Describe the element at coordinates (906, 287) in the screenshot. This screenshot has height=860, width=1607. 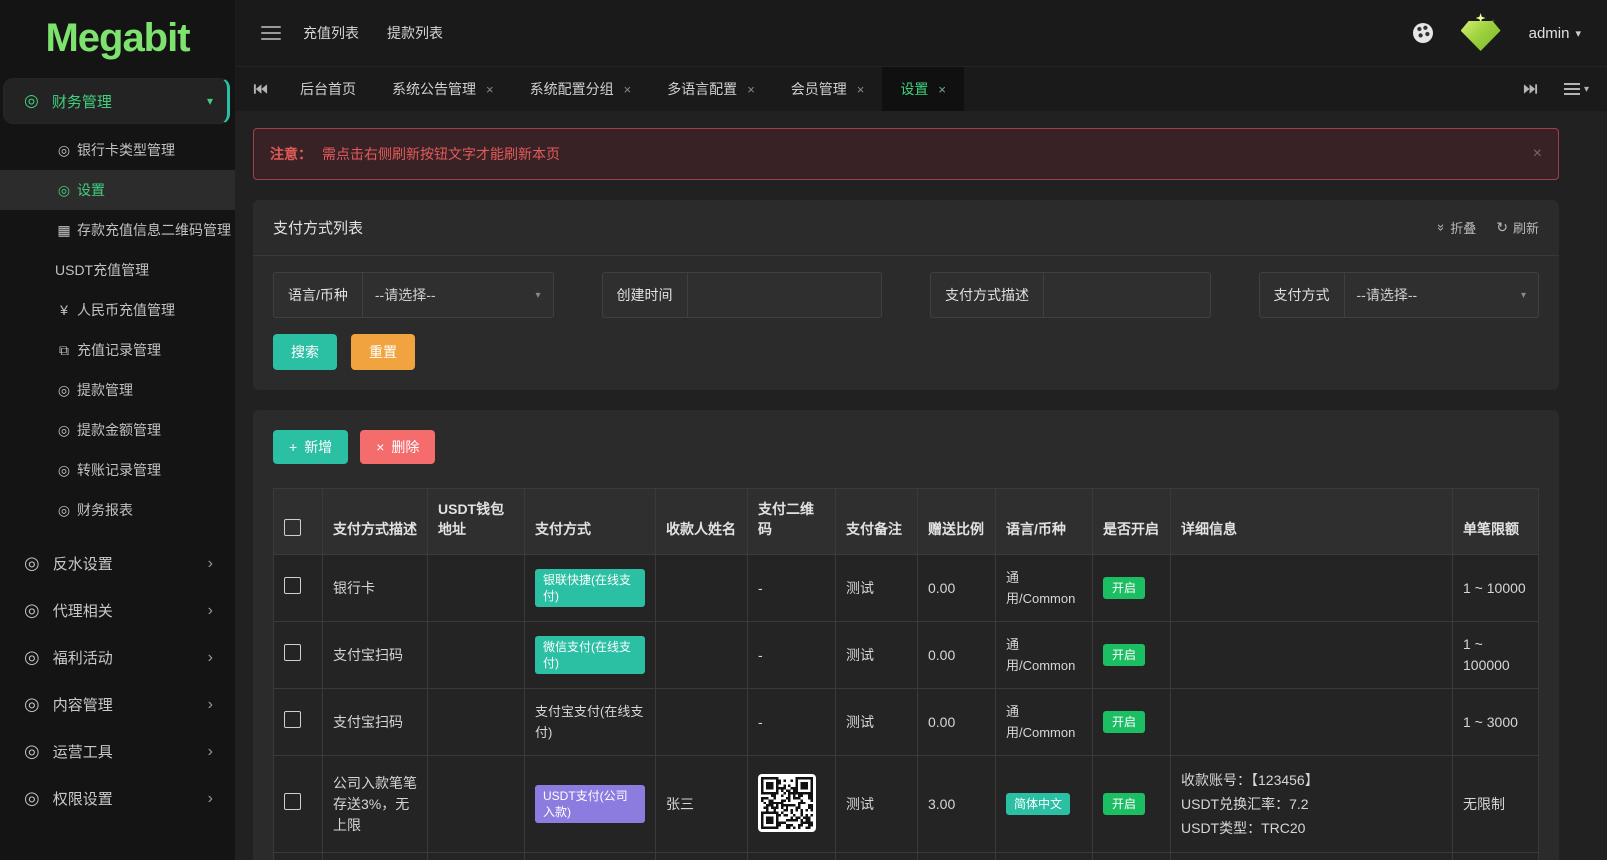
I see `filter-fields: 语言/币种 --请选择-- ▾ 创建时间 支付方式描述 支付方式 --请选择-- ▾` at that location.